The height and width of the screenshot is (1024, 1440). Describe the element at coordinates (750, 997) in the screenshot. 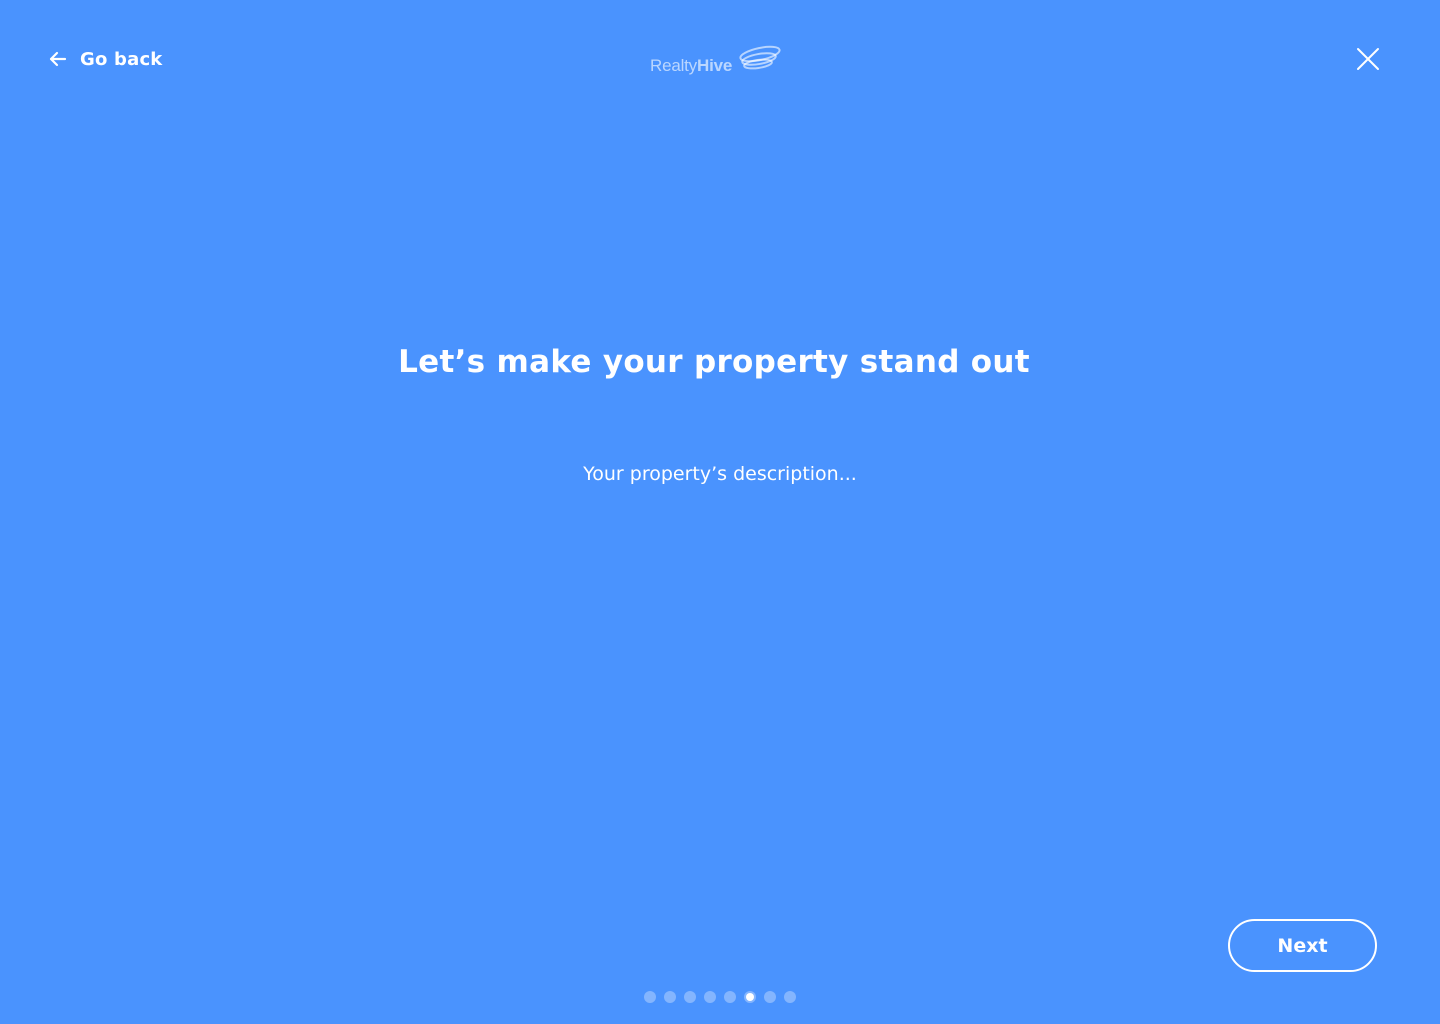

I see `pager-dot-active` at that location.